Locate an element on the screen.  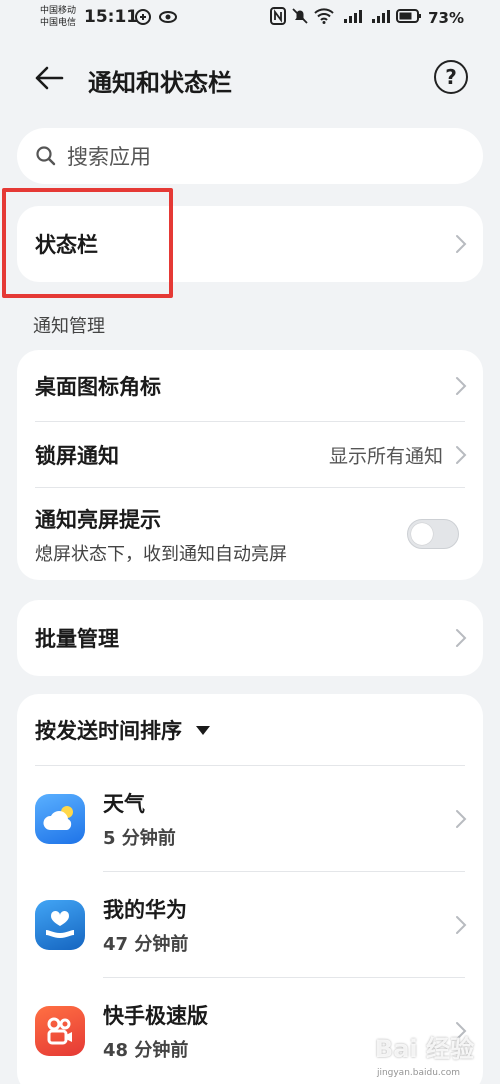
help-button: ? is located at coordinates (451, 77).